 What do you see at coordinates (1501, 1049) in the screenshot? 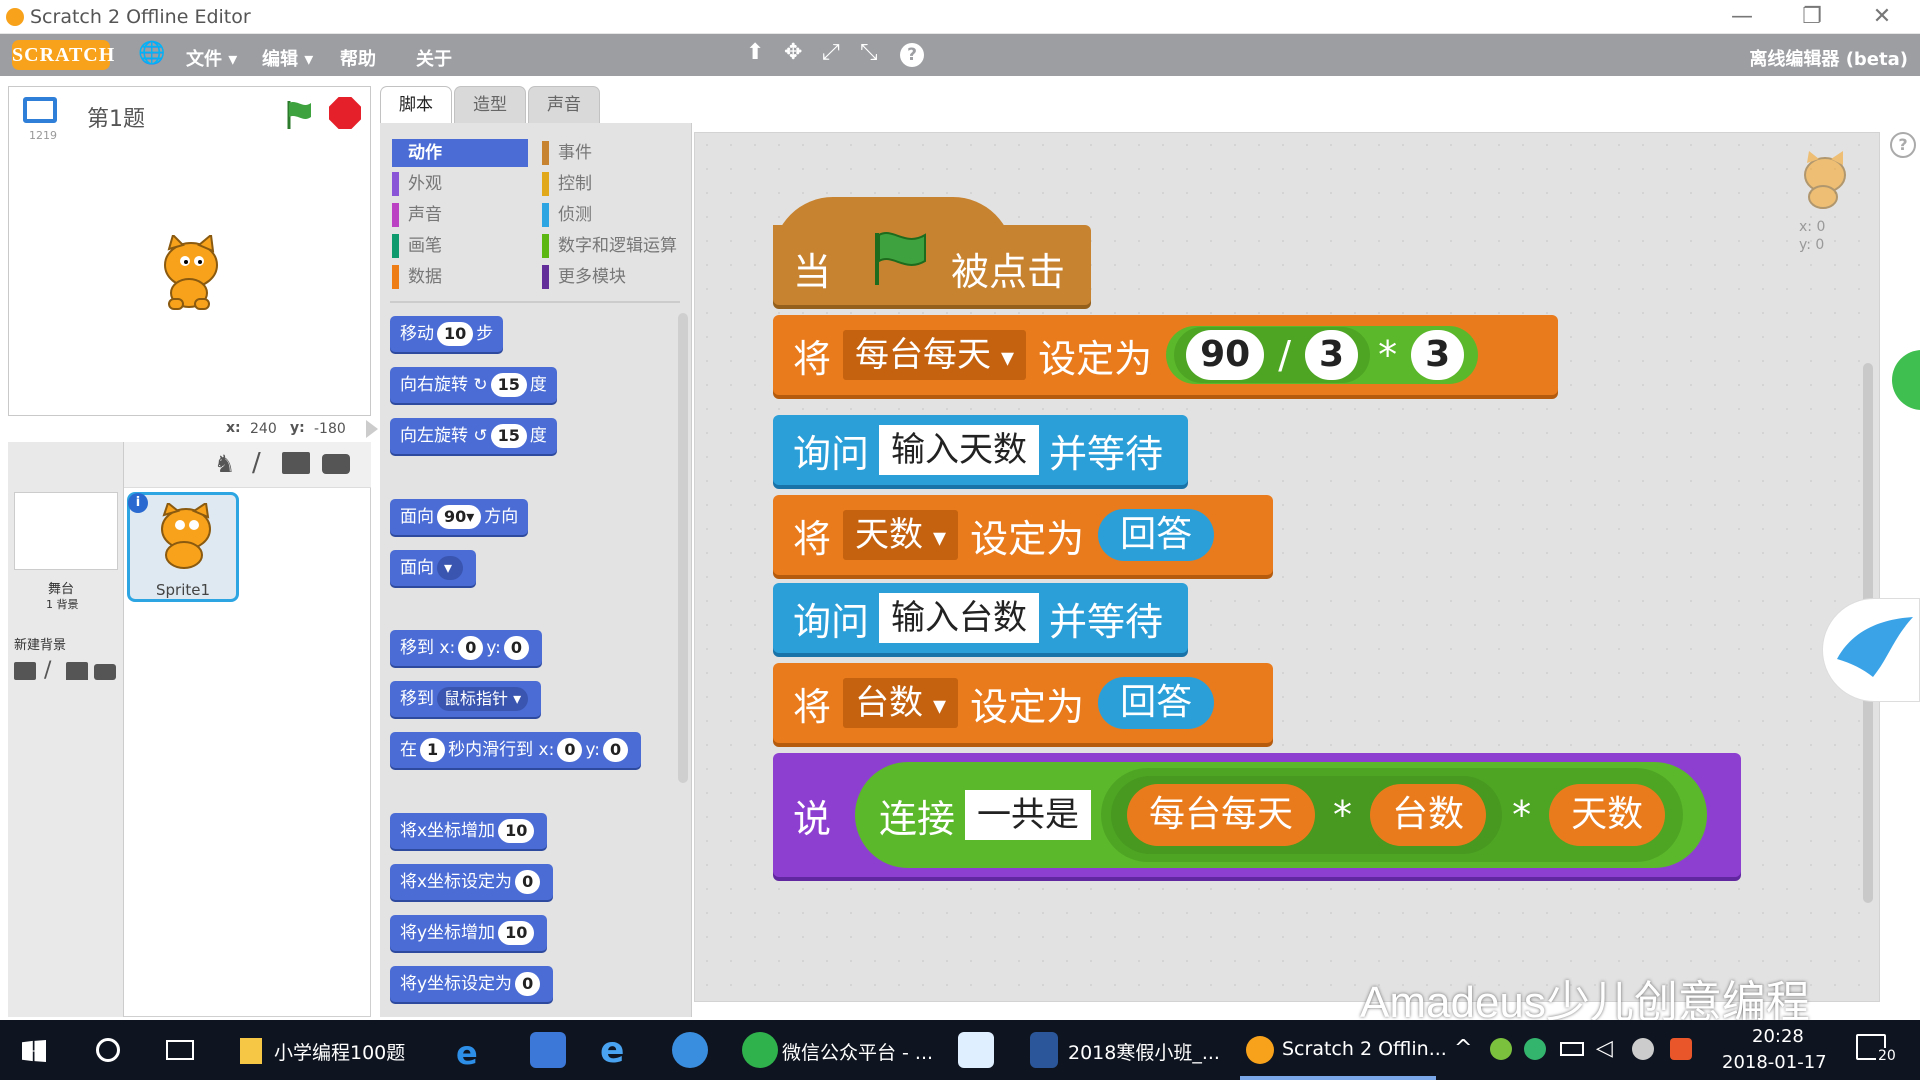
I see `tray-plus-icon` at bounding box center [1501, 1049].